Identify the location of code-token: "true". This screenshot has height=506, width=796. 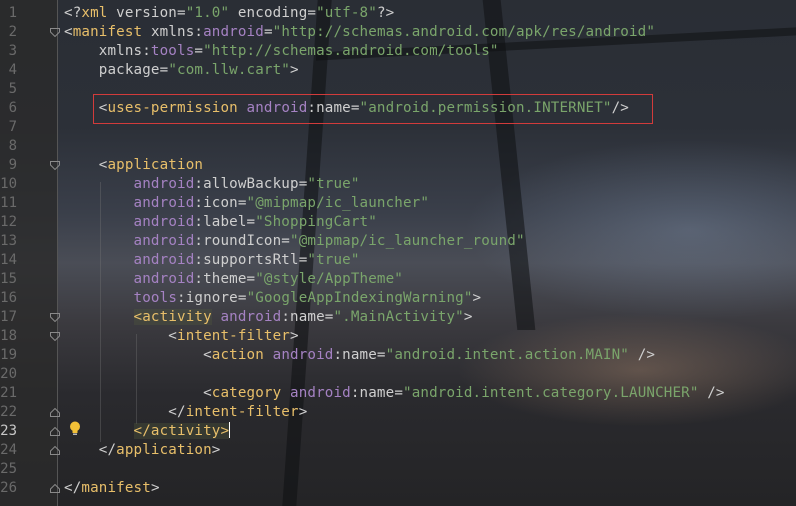
(333, 260).